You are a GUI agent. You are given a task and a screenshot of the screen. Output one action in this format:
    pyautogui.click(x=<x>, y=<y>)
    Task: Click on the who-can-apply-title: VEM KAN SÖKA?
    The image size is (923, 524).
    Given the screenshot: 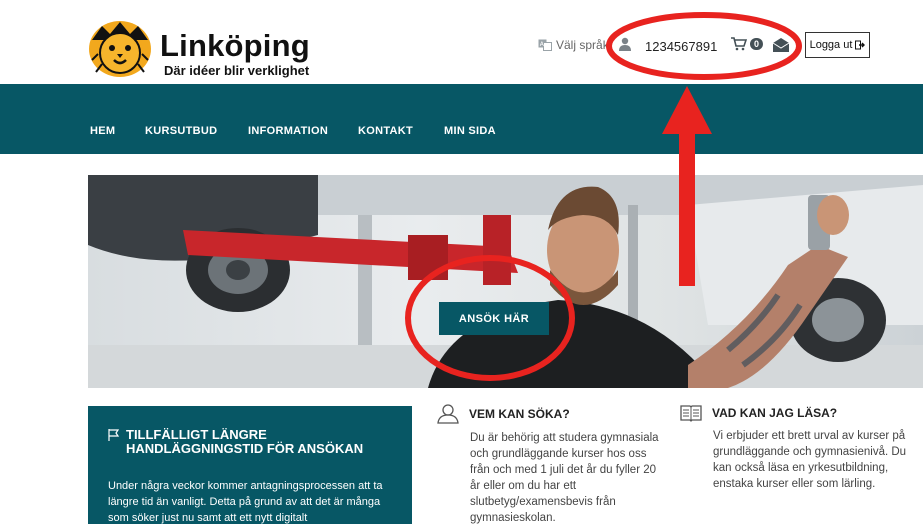 What is the action you would take?
    pyautogui.click(x=519, y=414)
    